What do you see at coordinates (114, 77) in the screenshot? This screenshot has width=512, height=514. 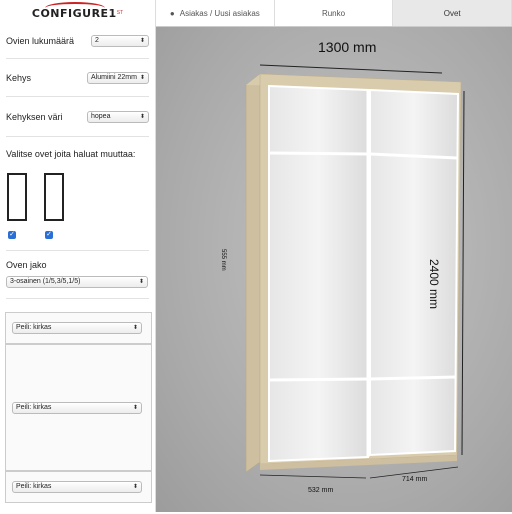 I see `frame-value: Alumiini 22mm` at bounding box center [114, 77].